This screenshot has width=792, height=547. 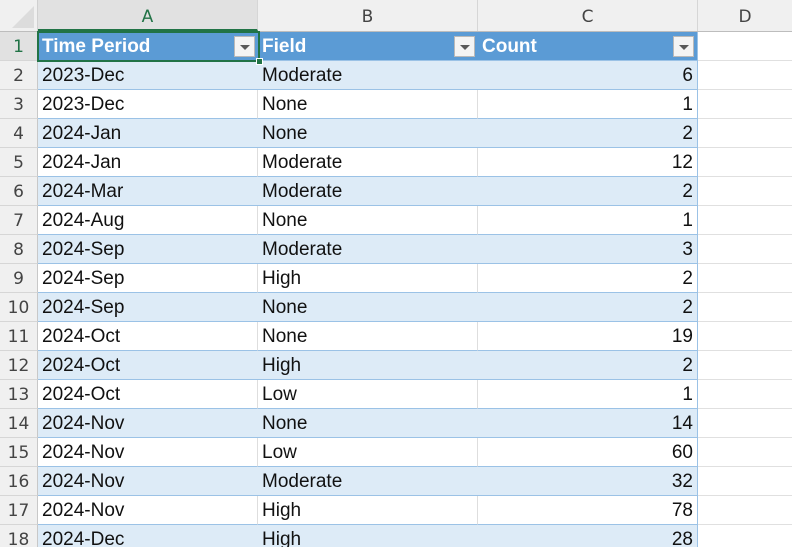 What do you see at coordinates (19, 336) in the screenshot?
I see `row-header: 11` at bounding box center [19, 336].